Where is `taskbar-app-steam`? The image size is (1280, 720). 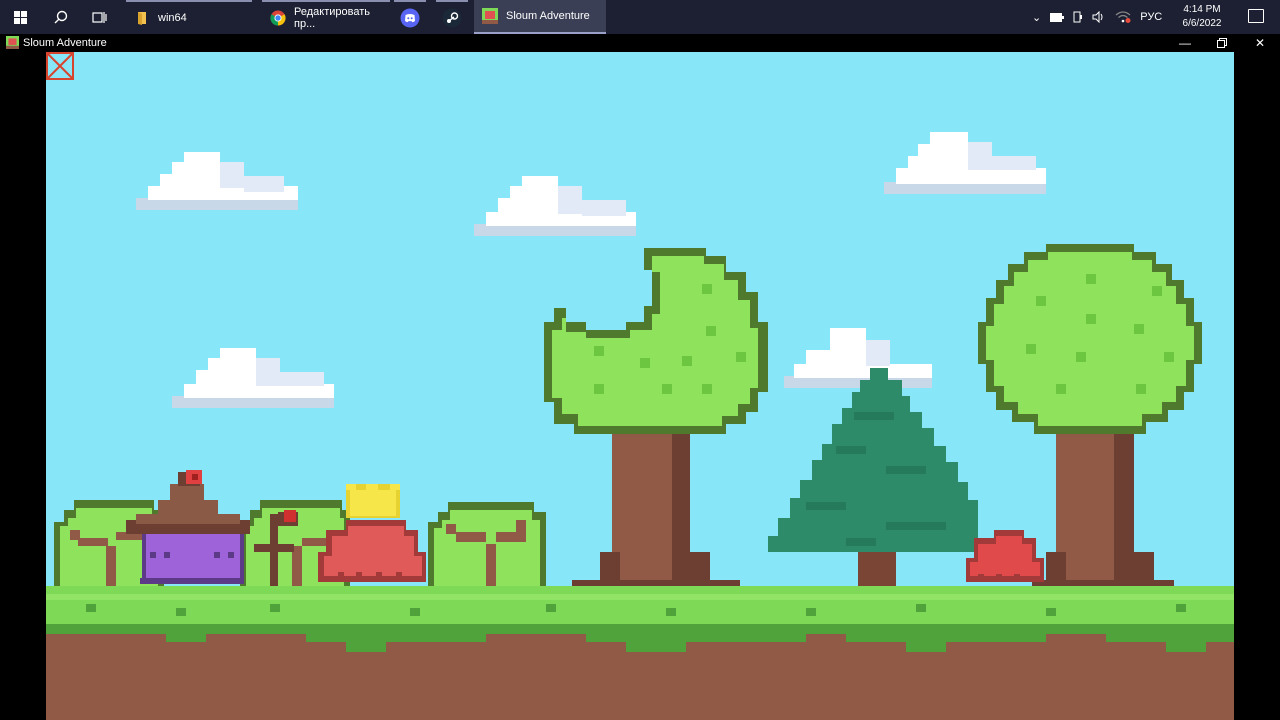
taskbar-app-steam is located at coordinates (452, 17).